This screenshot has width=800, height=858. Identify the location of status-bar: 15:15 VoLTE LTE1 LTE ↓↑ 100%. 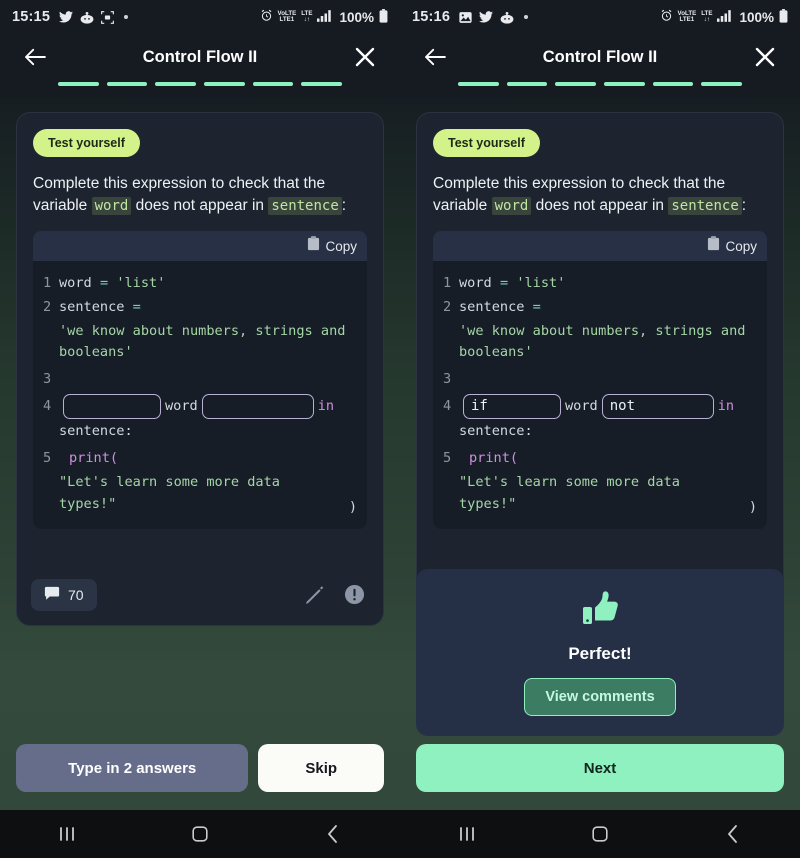
(200, 17).